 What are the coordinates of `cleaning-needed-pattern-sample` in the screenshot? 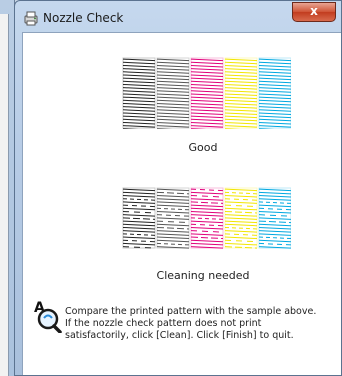 It's located at (206, 218).